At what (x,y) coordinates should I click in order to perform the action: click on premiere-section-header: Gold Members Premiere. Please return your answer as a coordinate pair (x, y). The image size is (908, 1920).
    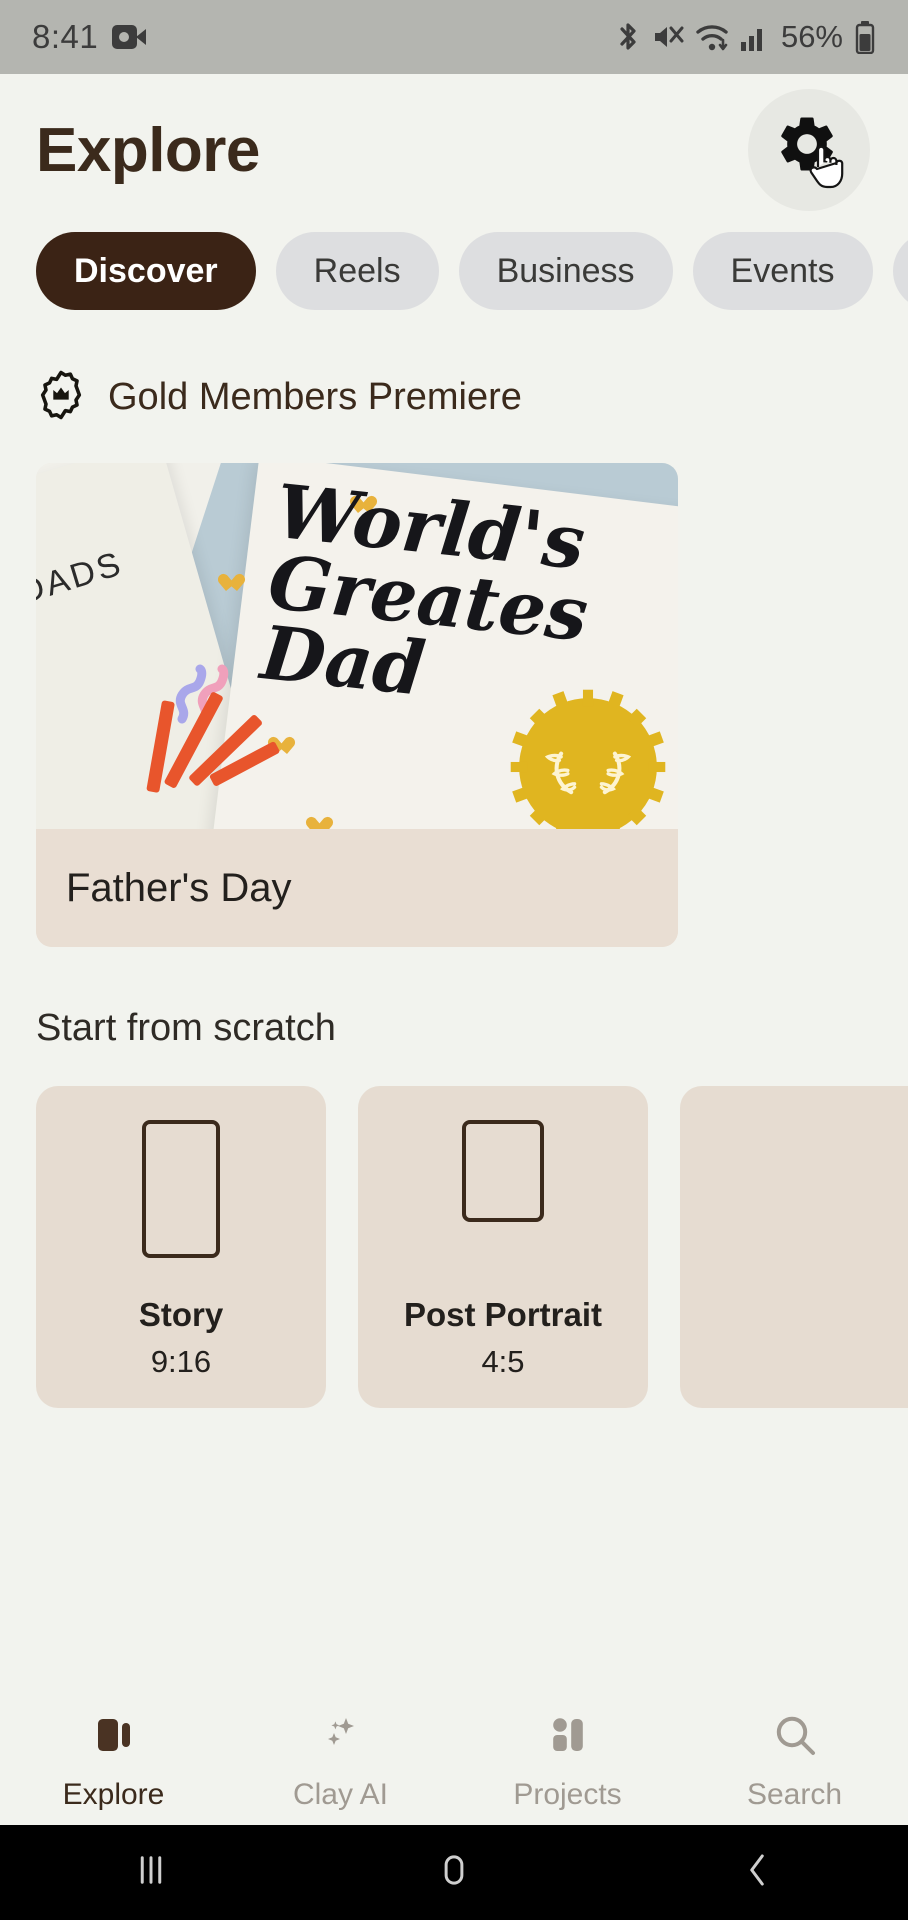
    Looking at the image, I should click on (454, 397).